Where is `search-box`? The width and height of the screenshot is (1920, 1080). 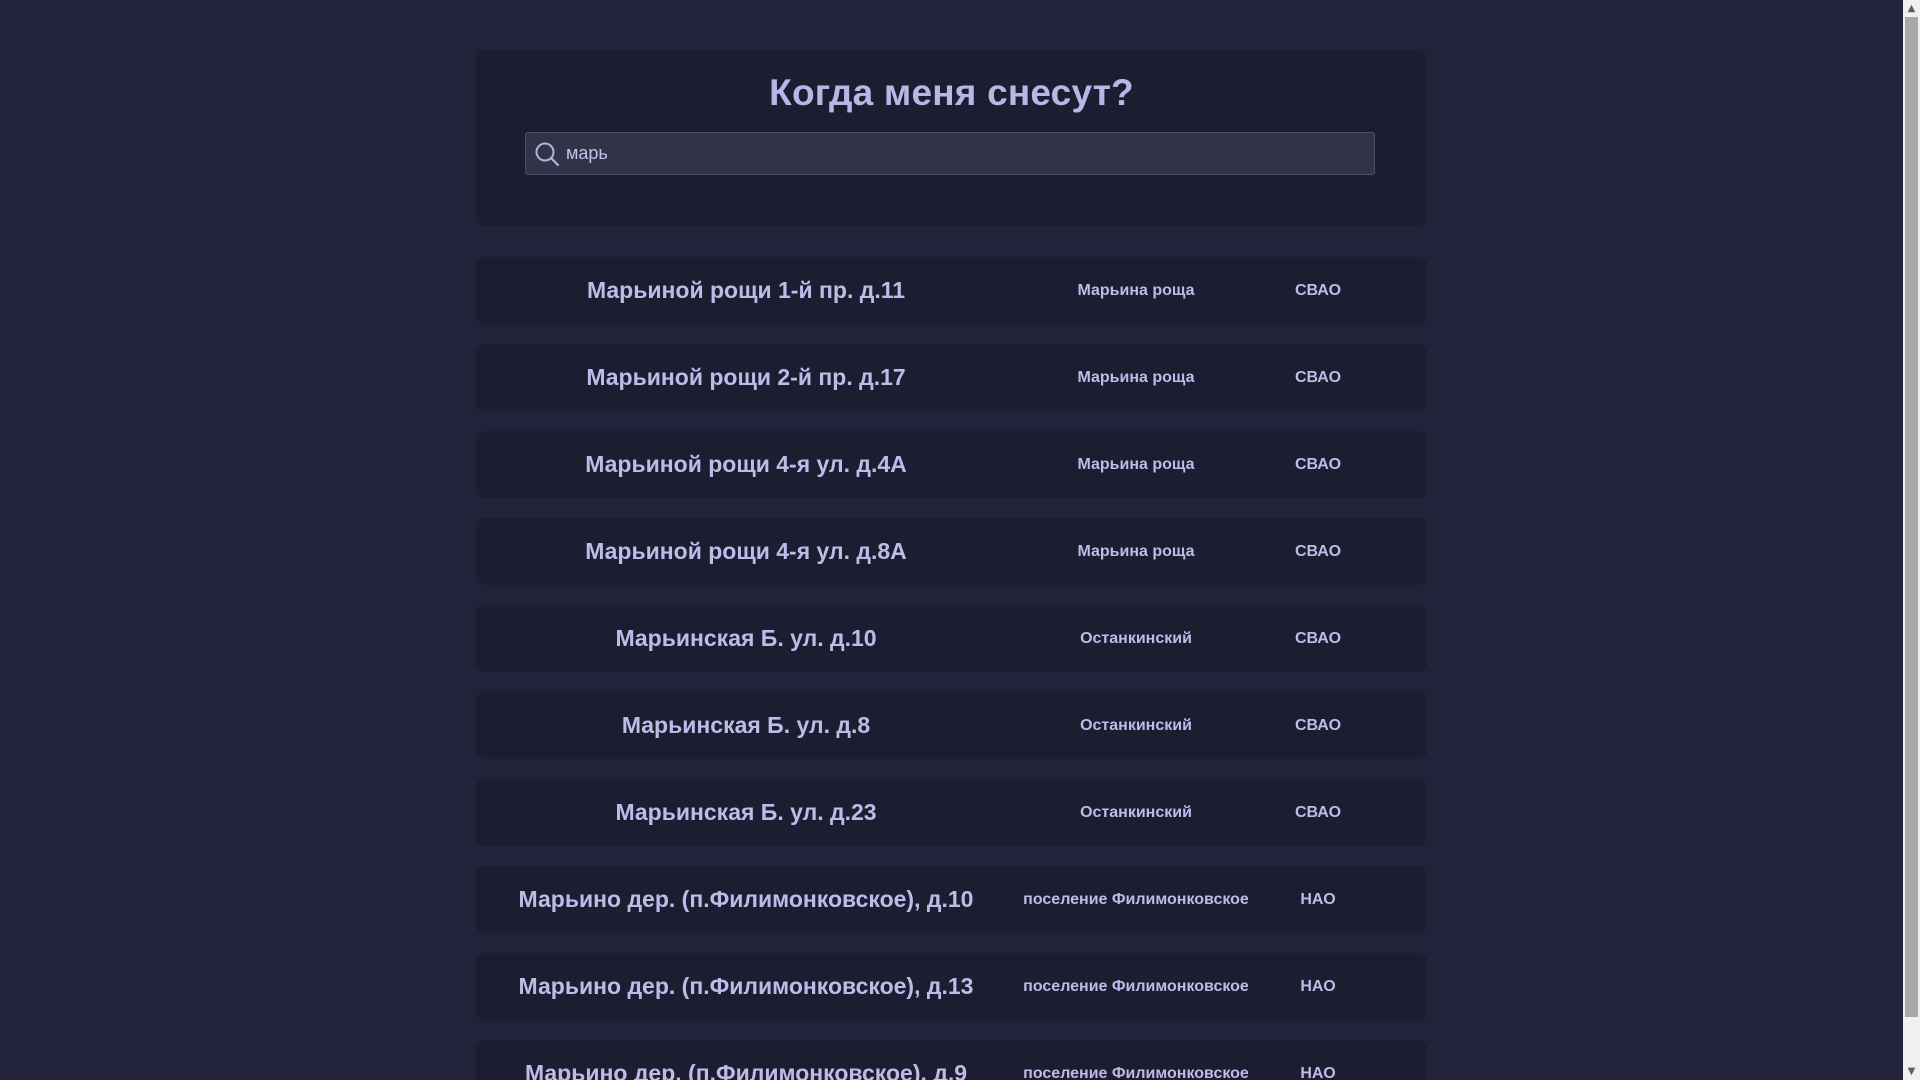 search-box is located at coordinates (950, 153).